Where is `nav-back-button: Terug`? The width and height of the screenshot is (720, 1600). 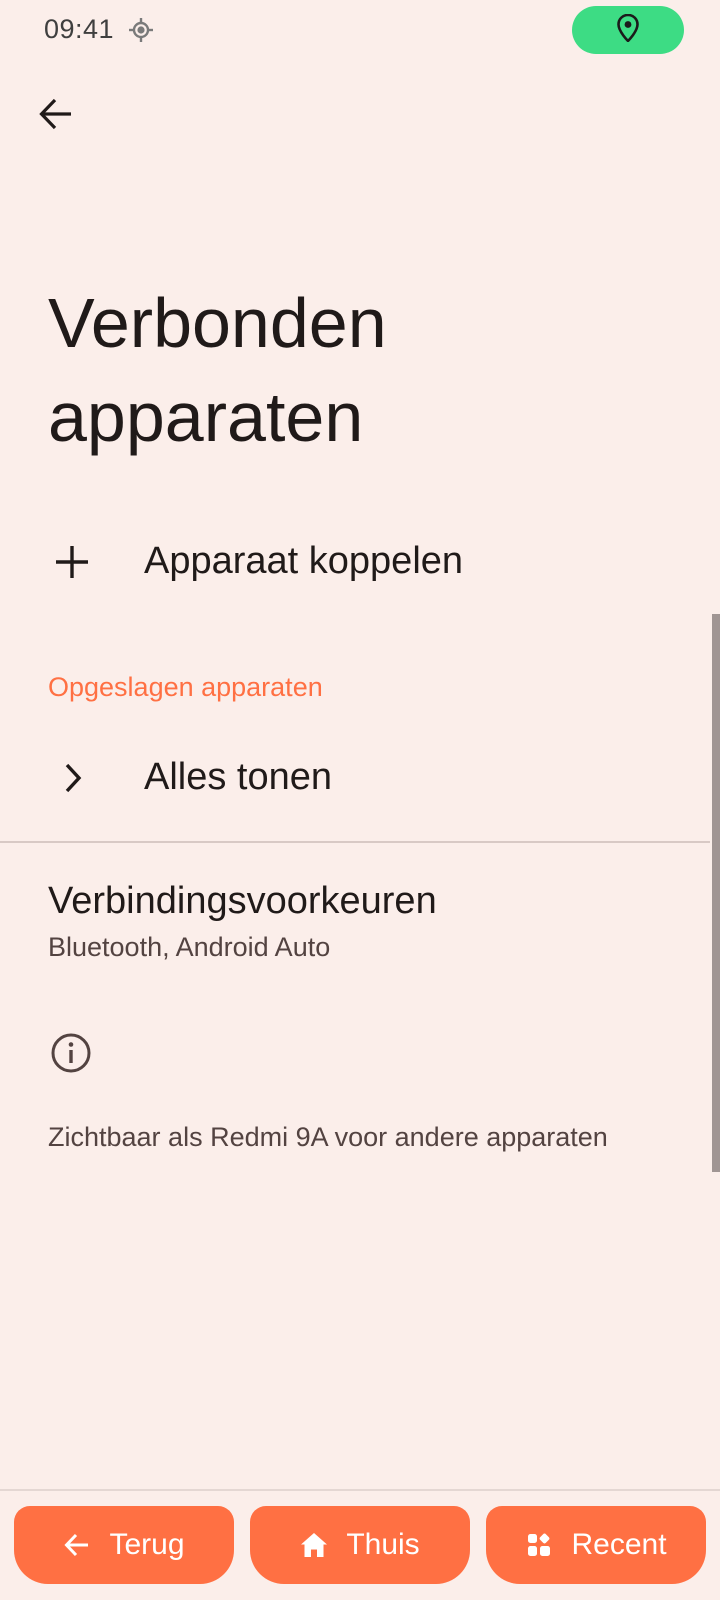 nav-back-button: Terug is located at coordinates (124, 1545).